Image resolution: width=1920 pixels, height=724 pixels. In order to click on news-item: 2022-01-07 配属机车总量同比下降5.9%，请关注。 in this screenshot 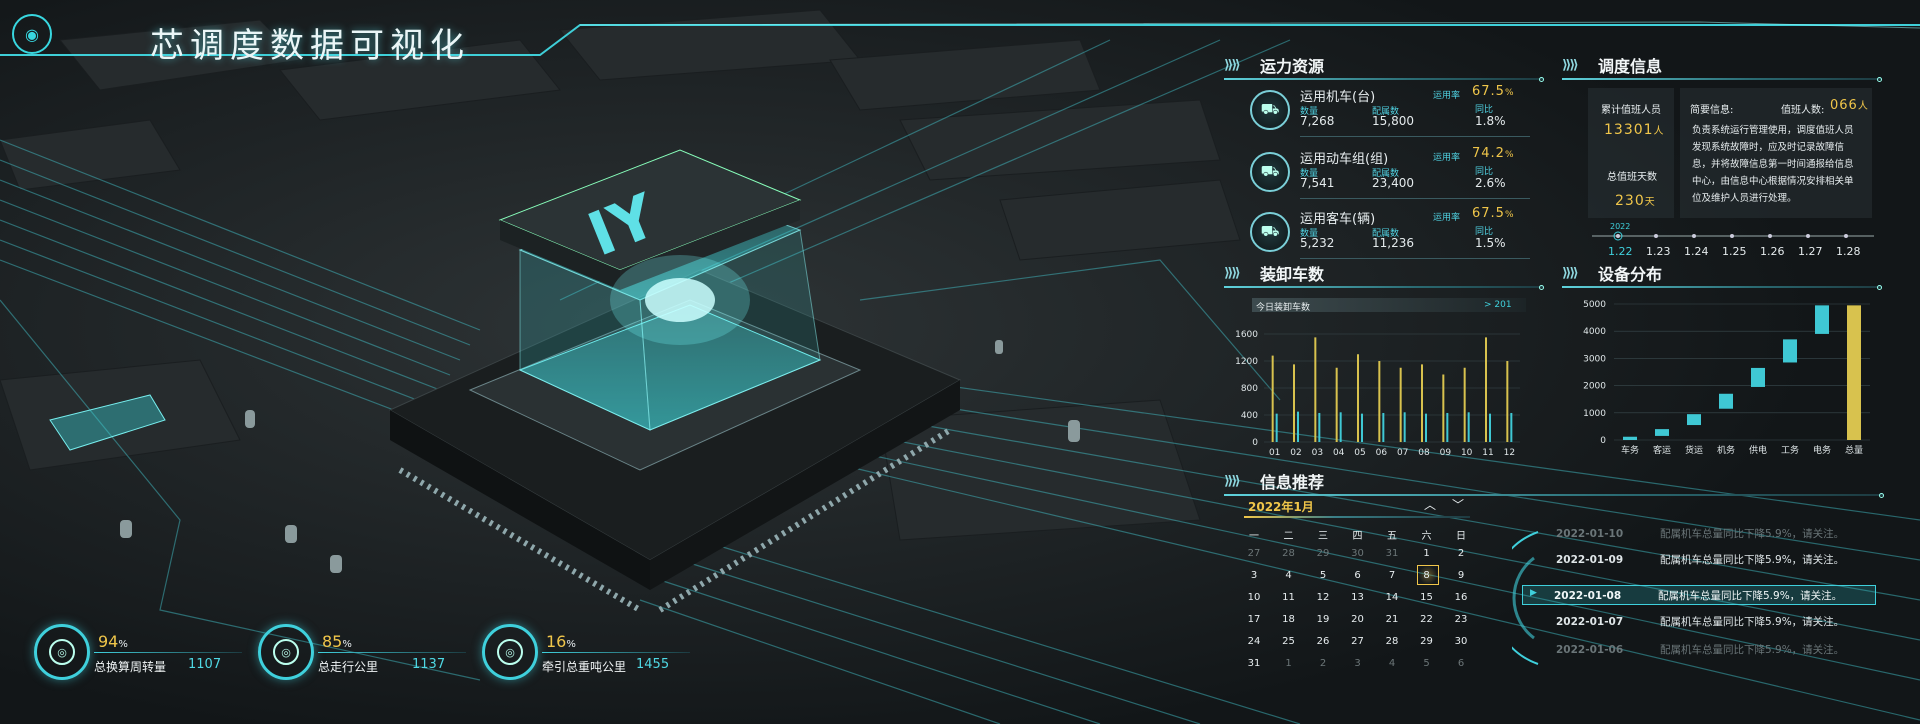, I will do `click(1700, 621)`.